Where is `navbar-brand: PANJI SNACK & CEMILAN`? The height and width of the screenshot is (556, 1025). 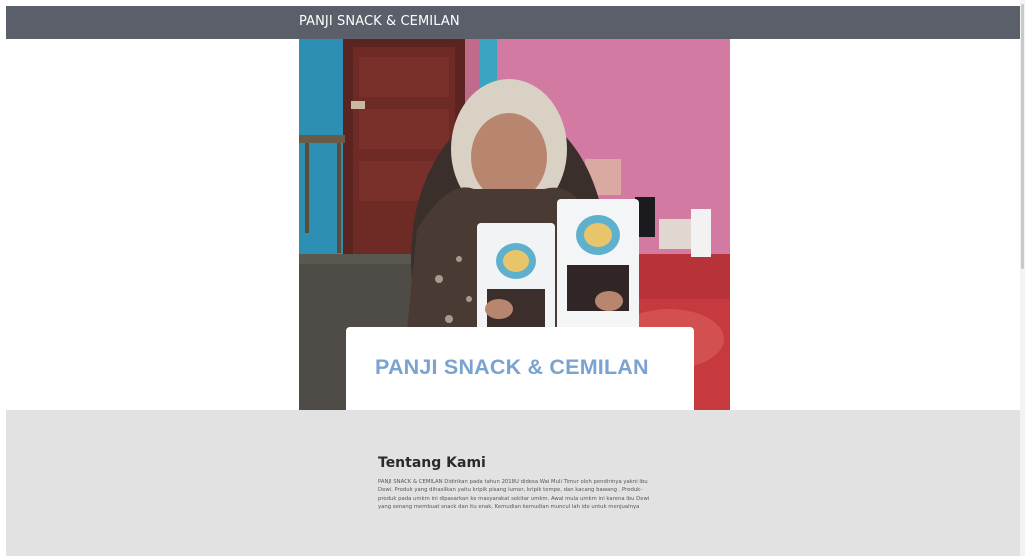 navbar-brand: PANJI SNACK & CEMILAN is located at coordinates (379, 21).